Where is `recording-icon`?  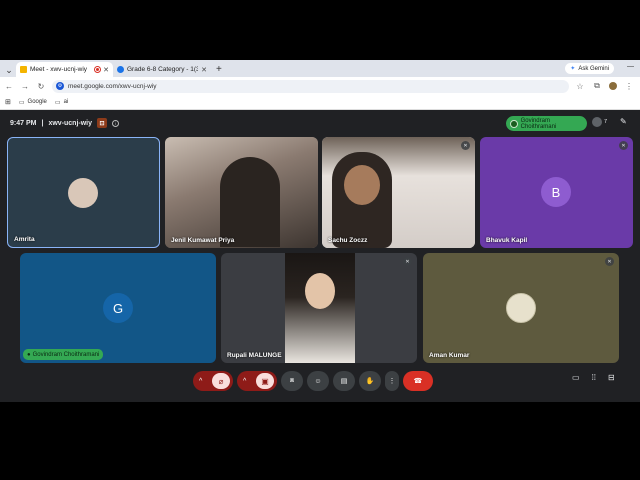 recording-icon is located at coordinates (98, 69).